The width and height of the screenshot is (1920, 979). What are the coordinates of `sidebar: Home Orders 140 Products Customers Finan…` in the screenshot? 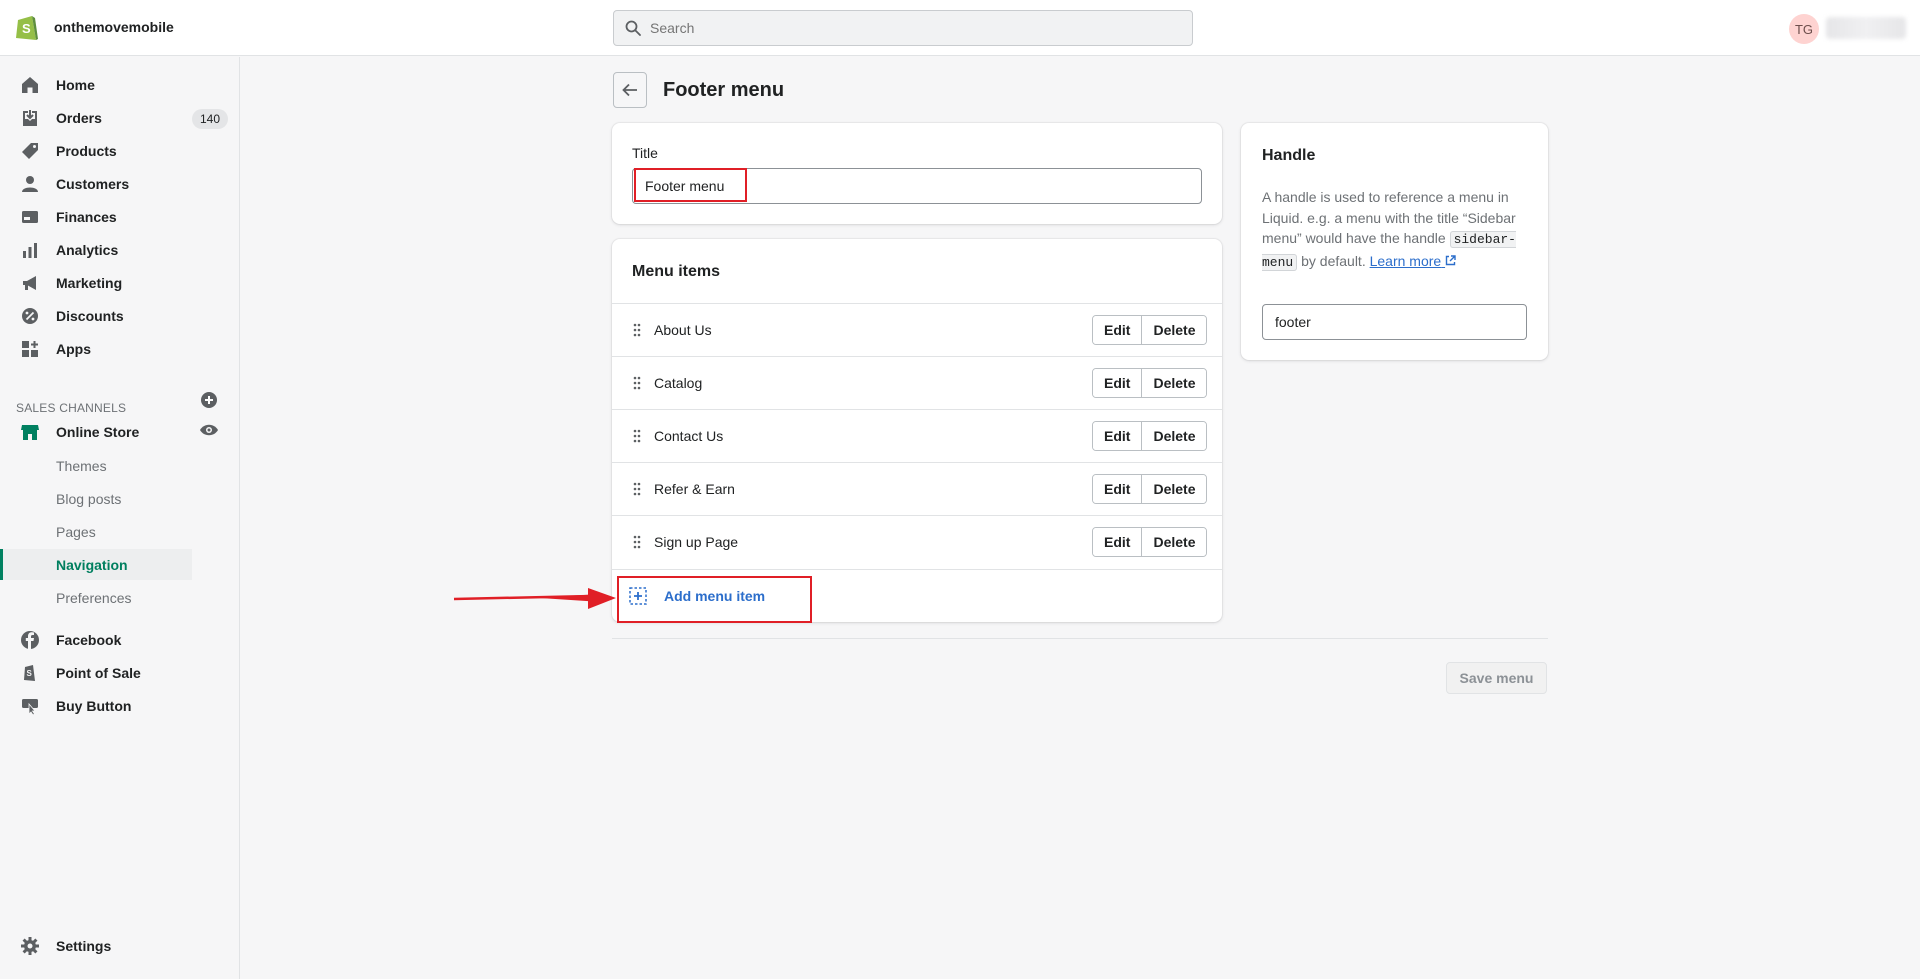 It's located at (120, 518).